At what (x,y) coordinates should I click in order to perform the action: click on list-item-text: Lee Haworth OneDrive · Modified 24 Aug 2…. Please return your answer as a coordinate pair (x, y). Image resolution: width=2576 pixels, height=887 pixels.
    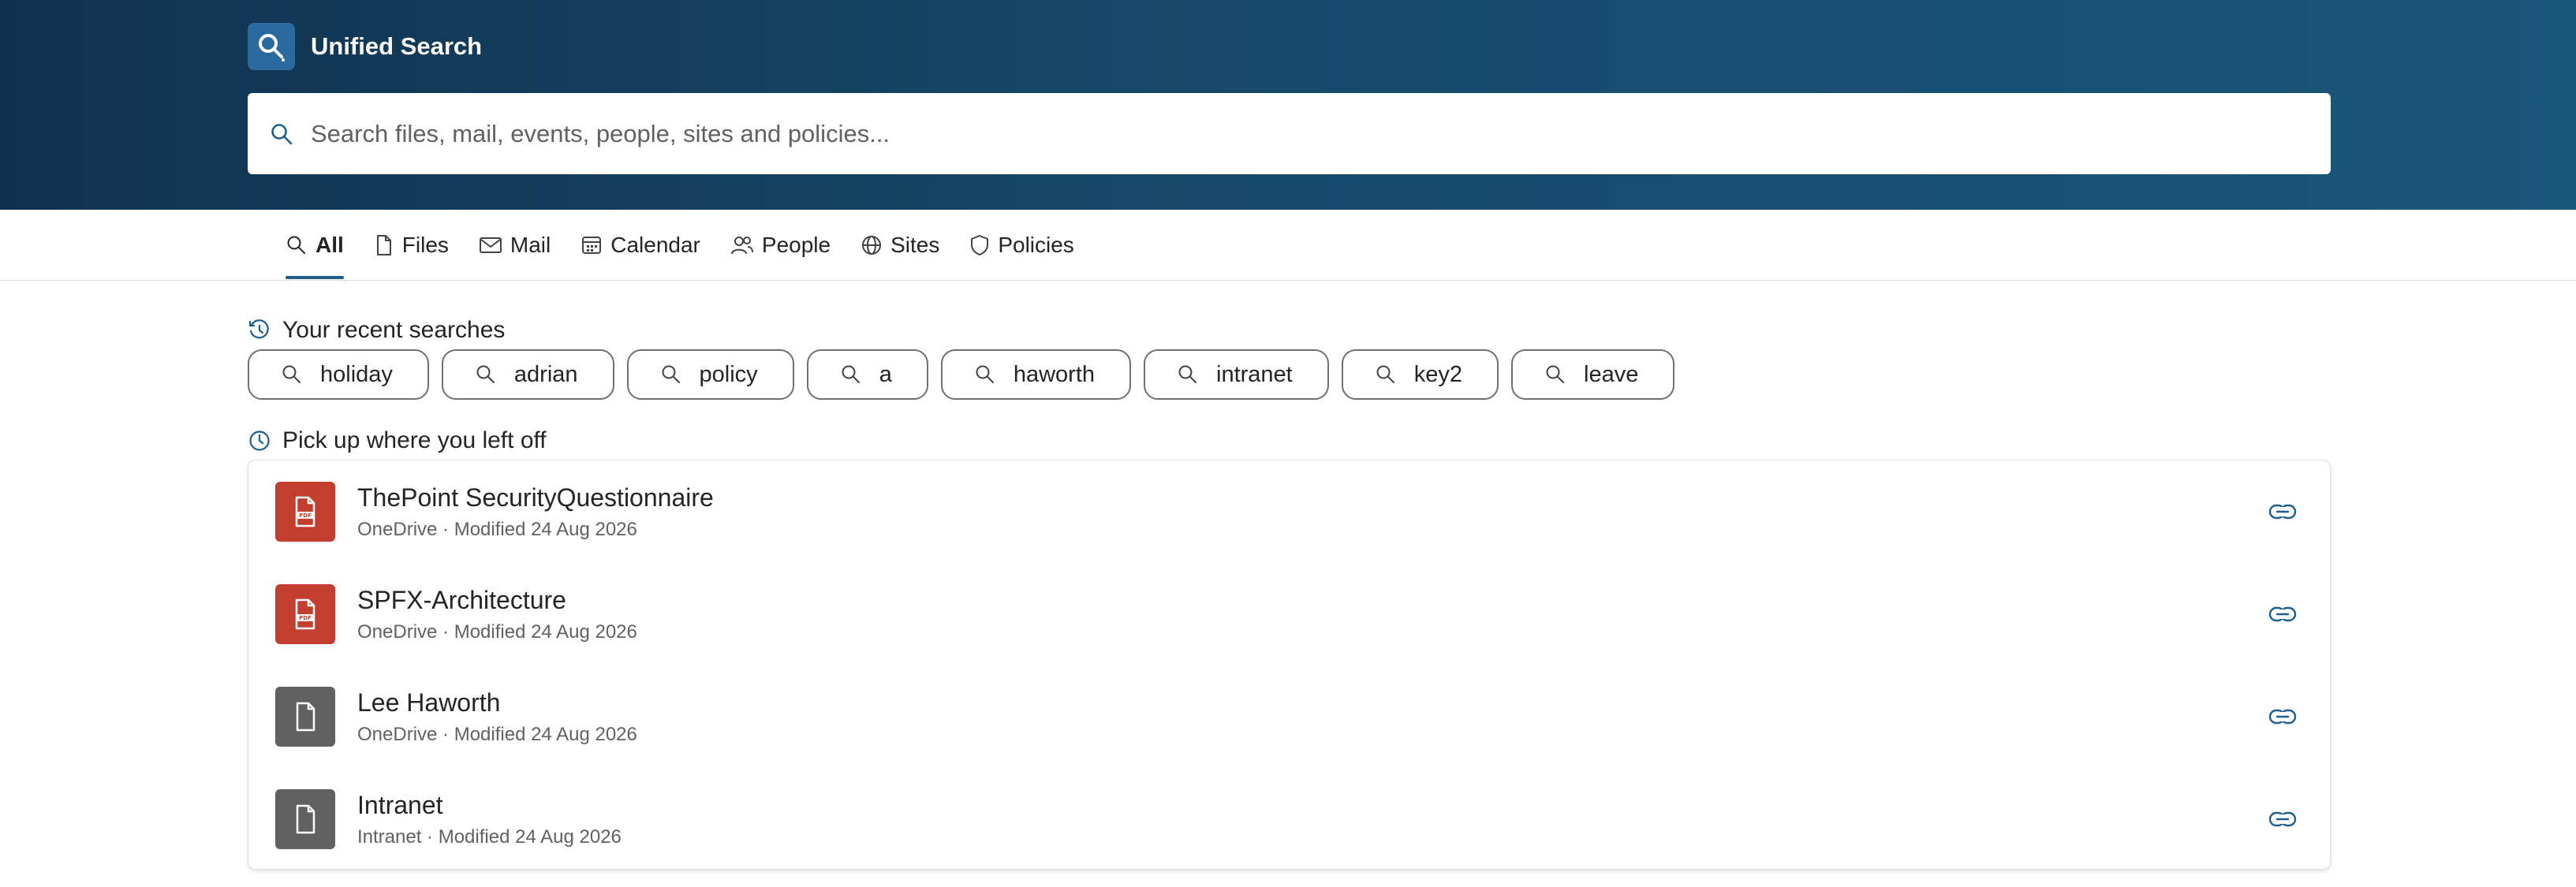
    Looking at the image, I should click on (497, 717).